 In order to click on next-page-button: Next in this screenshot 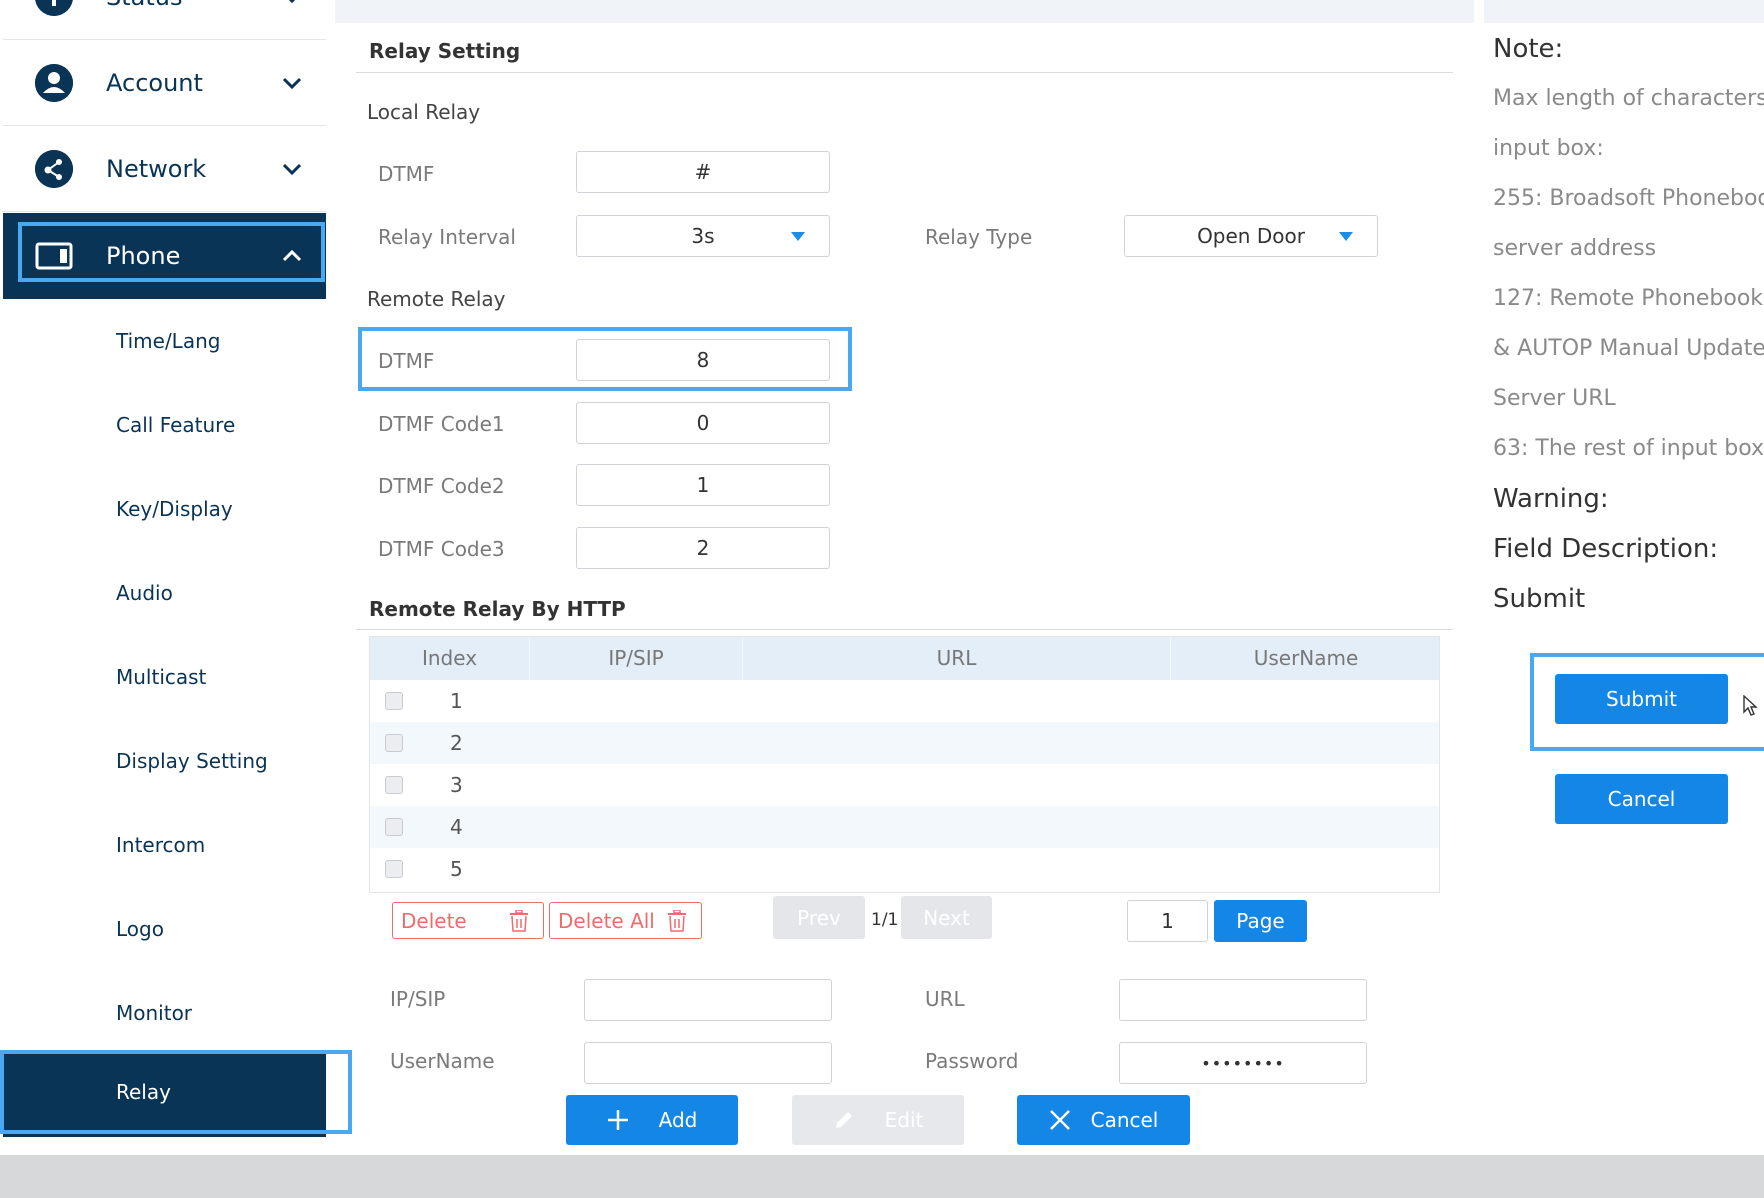, I will do `click(946, 917)`.